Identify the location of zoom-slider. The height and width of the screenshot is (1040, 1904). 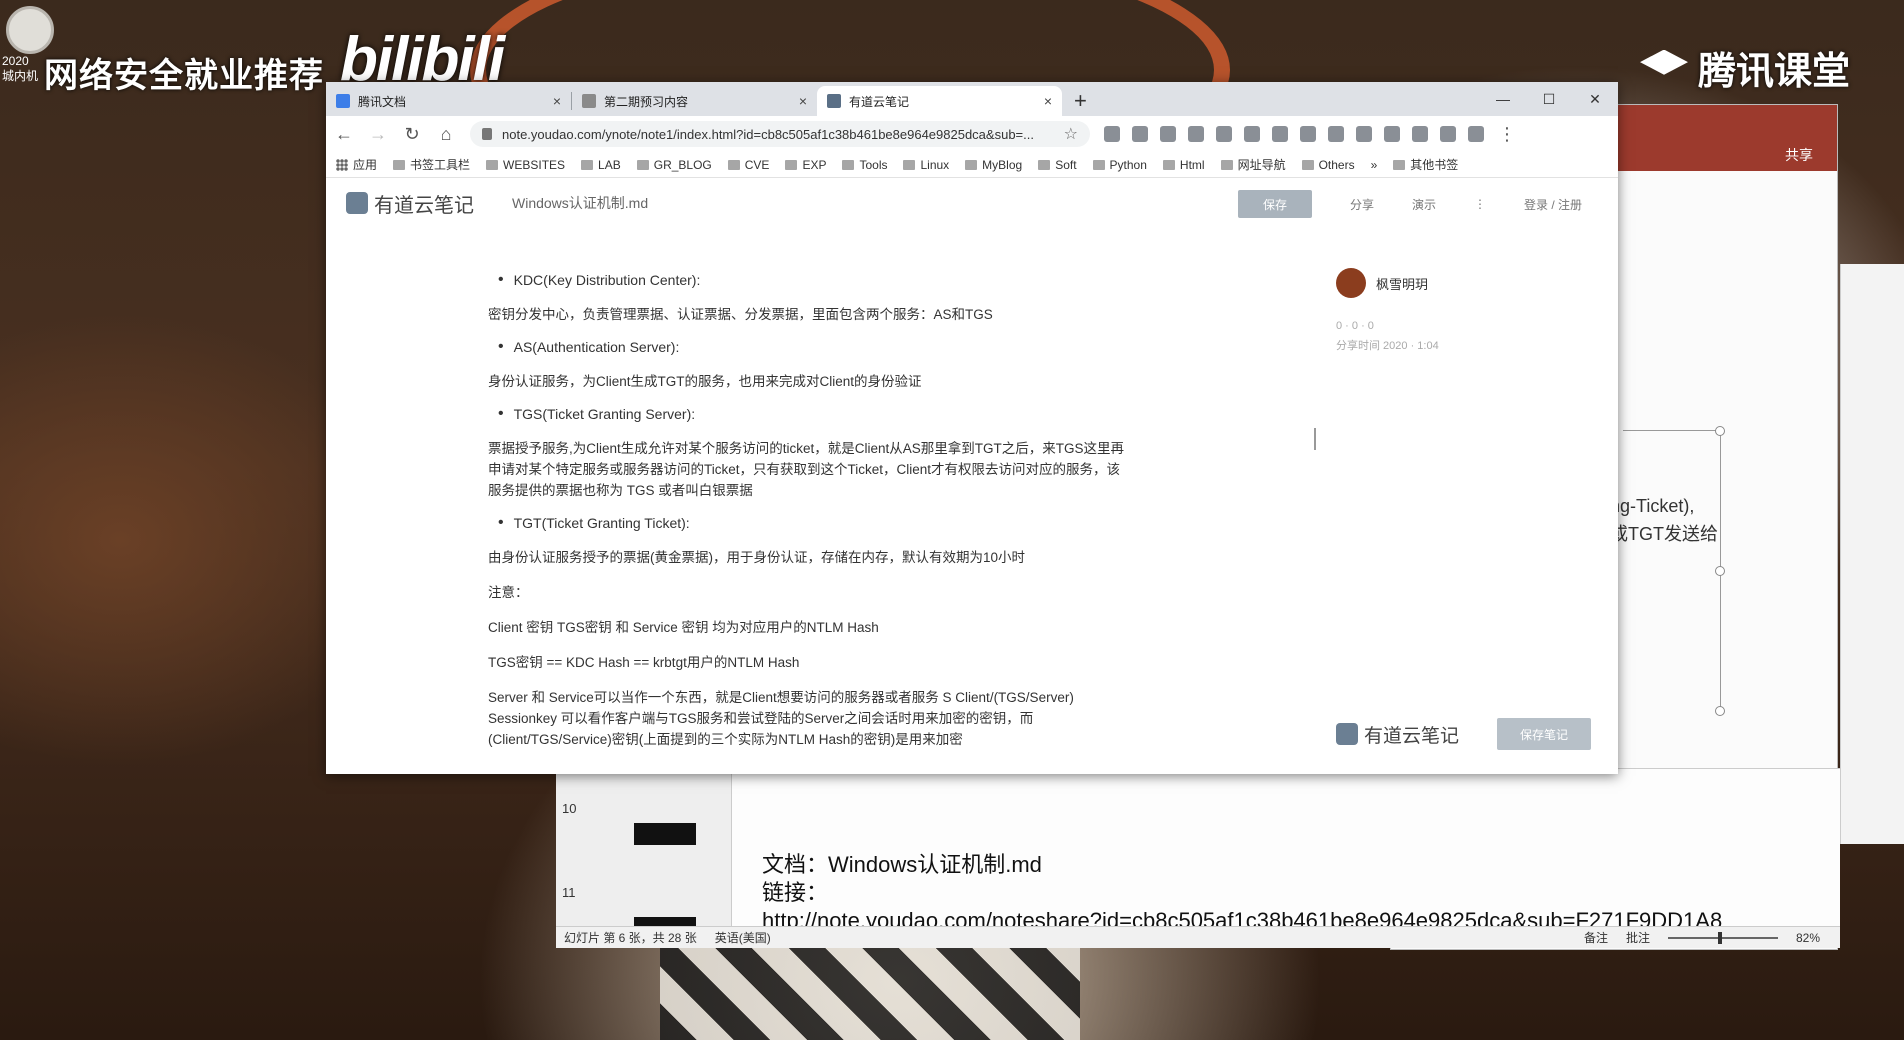
(1722, 937).